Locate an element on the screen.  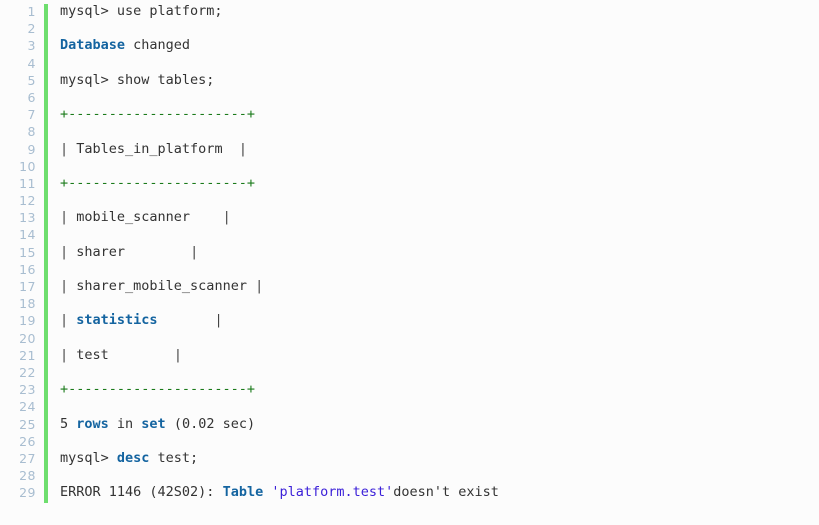
plain-text-token: sharer is located at coordinates (129, 251).